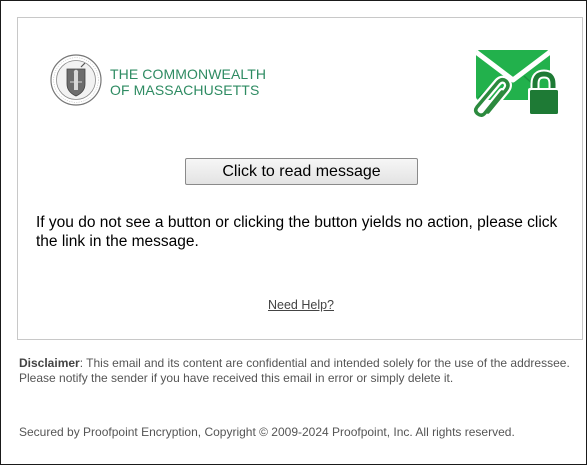 The image size is (587, 465). What do you see at coordinates (49, 363) in the screenshot?
I see `disclaimer-label: Disclaimer` at bounding box center [49, 363].